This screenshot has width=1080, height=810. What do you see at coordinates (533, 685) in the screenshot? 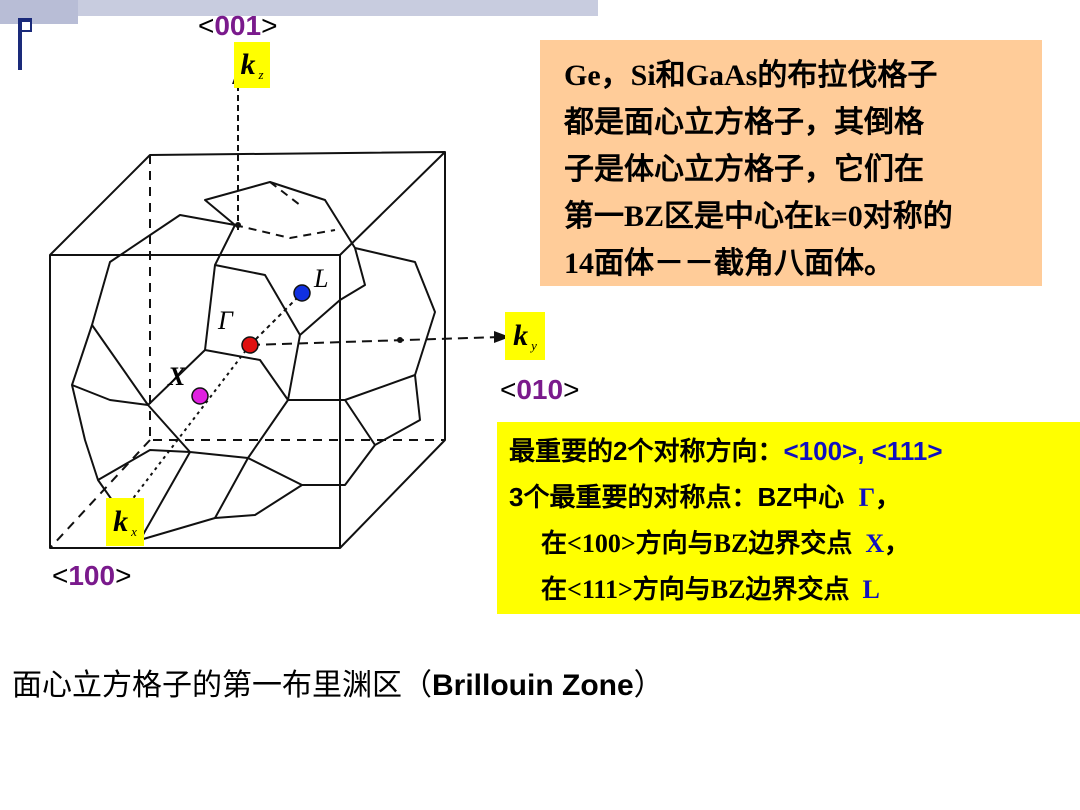
I see `caption-en: Brillouin Zone` at bounding box center [533, 685].